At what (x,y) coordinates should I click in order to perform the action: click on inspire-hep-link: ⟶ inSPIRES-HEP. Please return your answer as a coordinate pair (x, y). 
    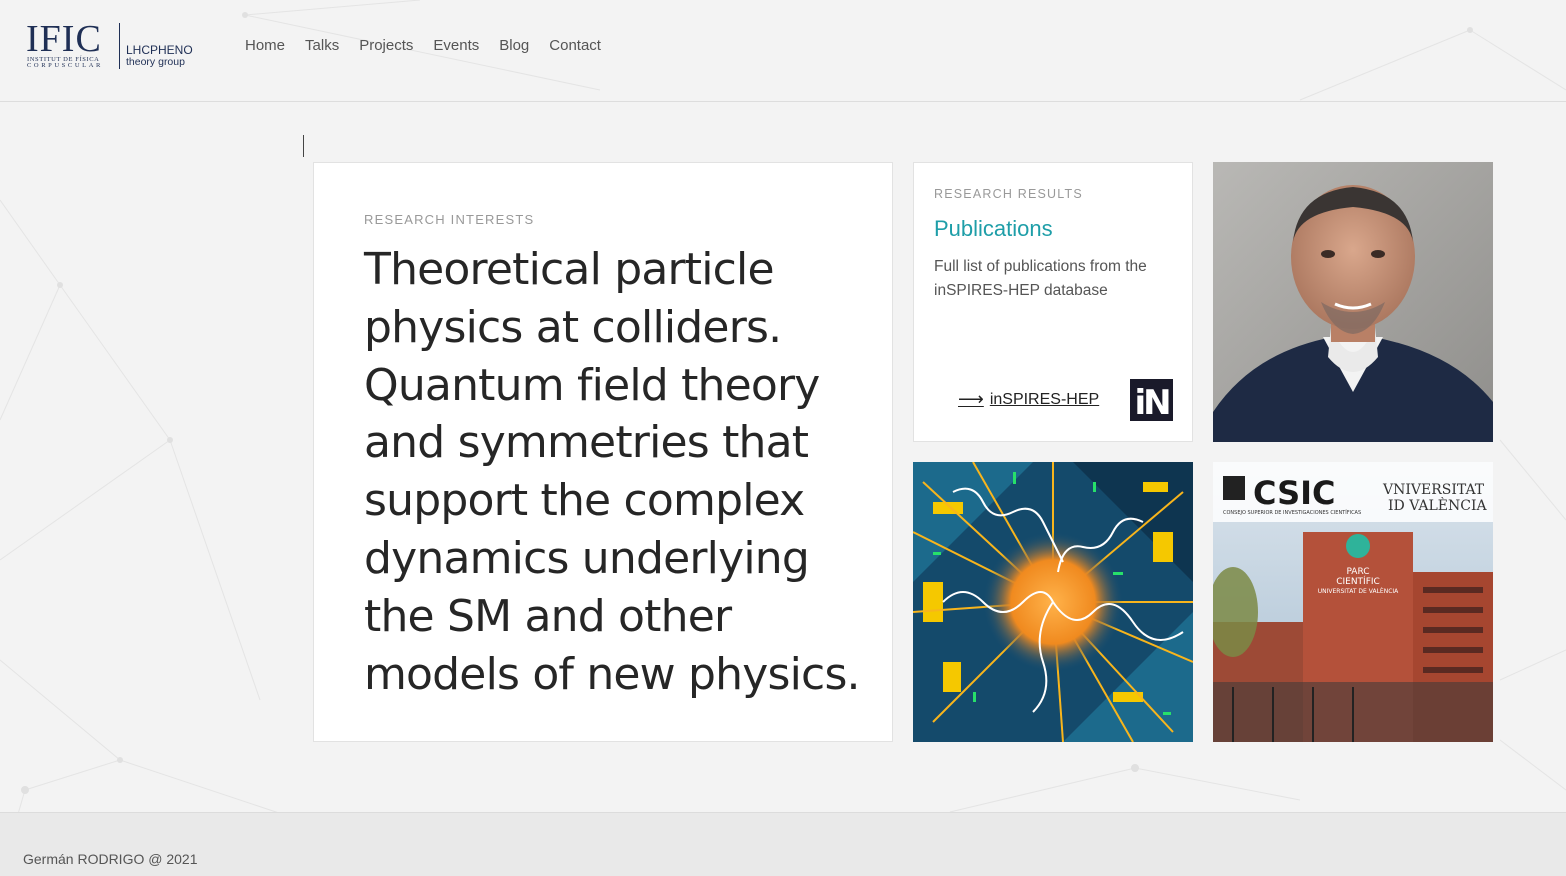
    Looking at the image, I should click on (1028, 399).